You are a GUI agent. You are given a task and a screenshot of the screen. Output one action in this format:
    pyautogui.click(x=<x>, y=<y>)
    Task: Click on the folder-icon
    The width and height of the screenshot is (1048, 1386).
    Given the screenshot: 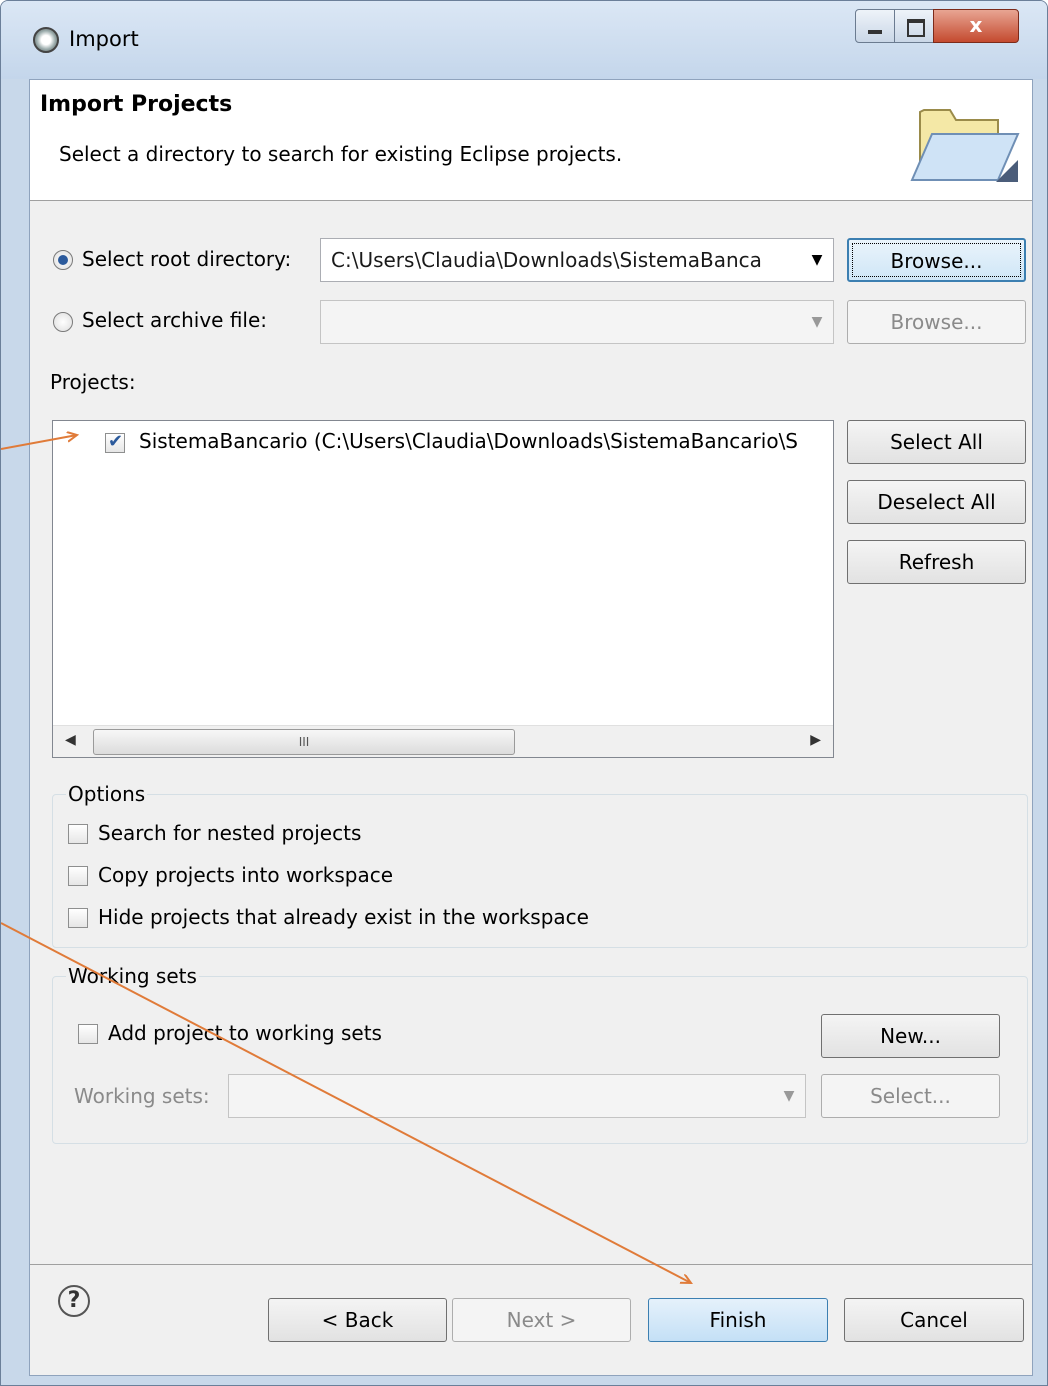 What is the action you would take?
    pyautogui.click(x=965, y=145)
    